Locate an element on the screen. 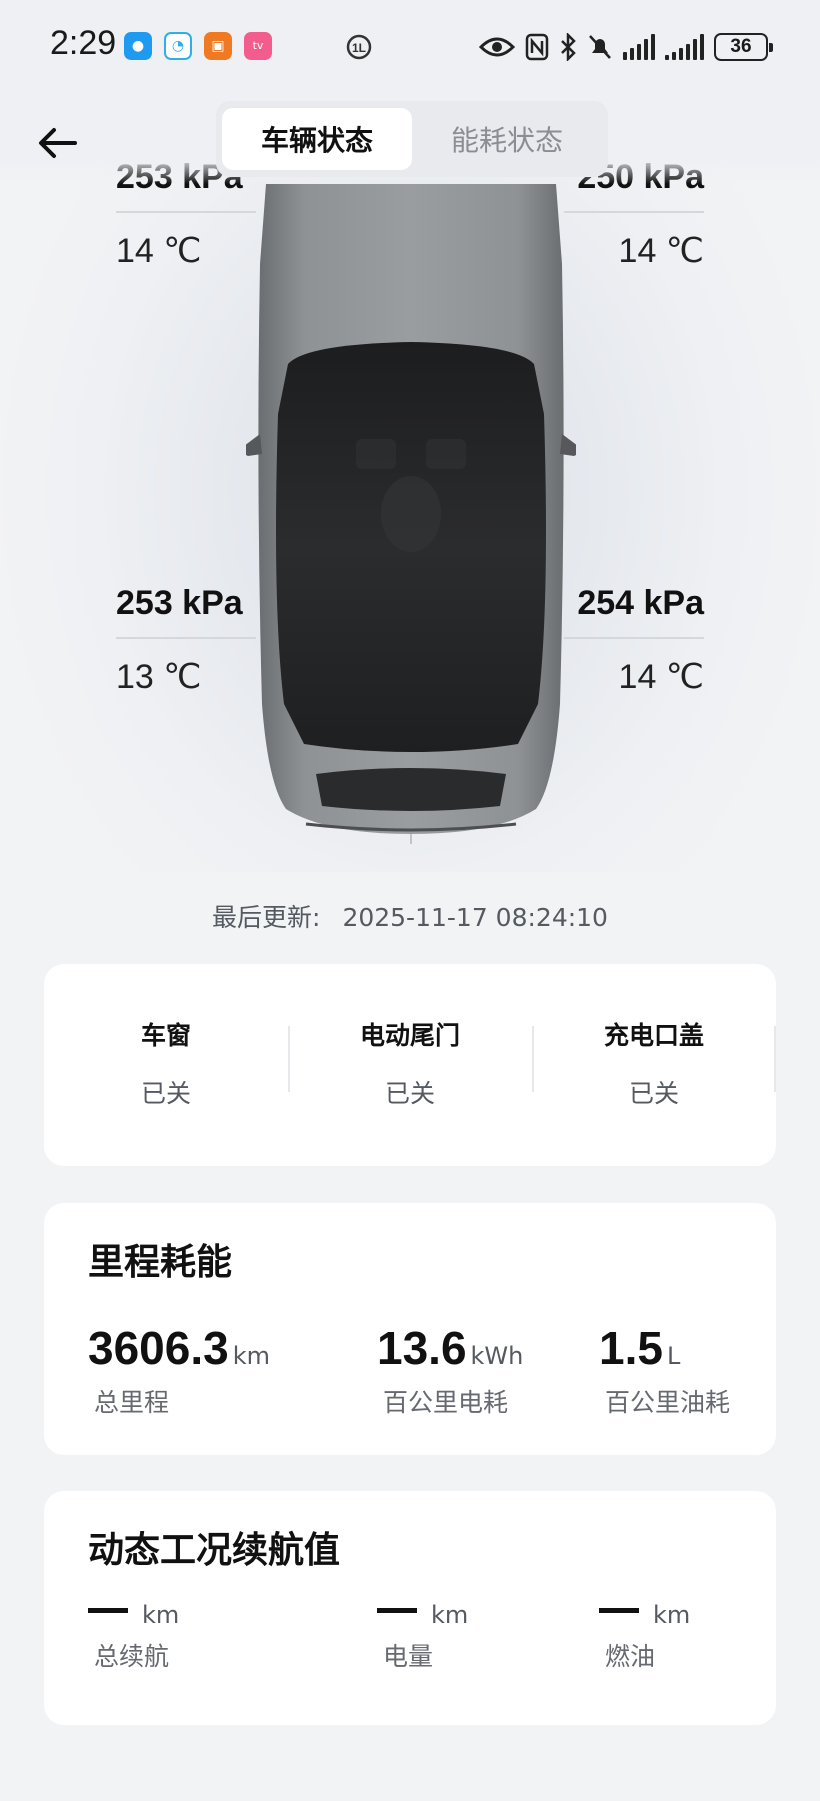 This screenshot has height=1801, width=820. power-consumption-metric: 13.6 kWh 百公里电耗 is located at coordinates (450, 1370).